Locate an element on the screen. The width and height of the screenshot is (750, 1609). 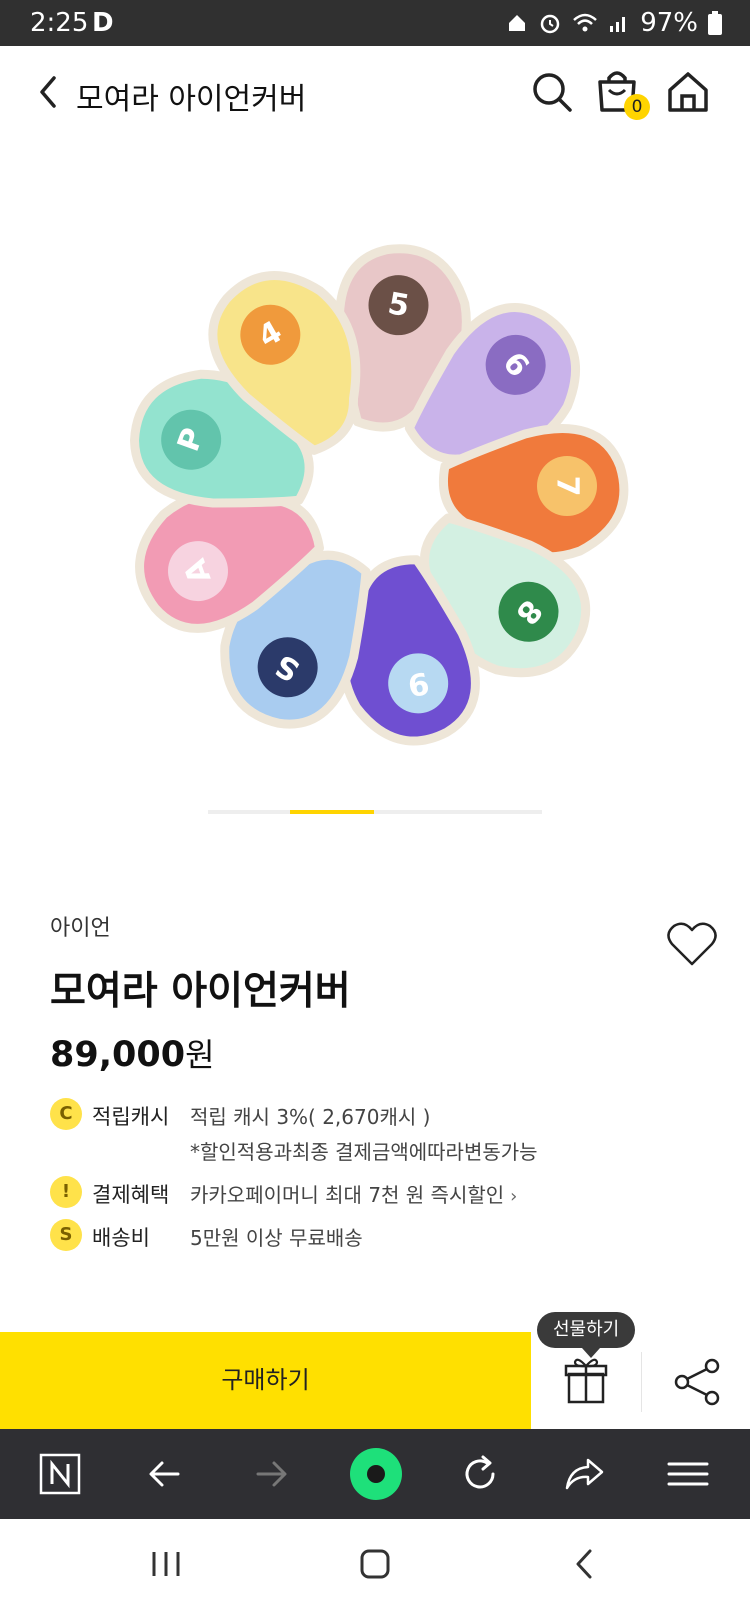
chevron-left-icon is located at coordinates (48, 92).